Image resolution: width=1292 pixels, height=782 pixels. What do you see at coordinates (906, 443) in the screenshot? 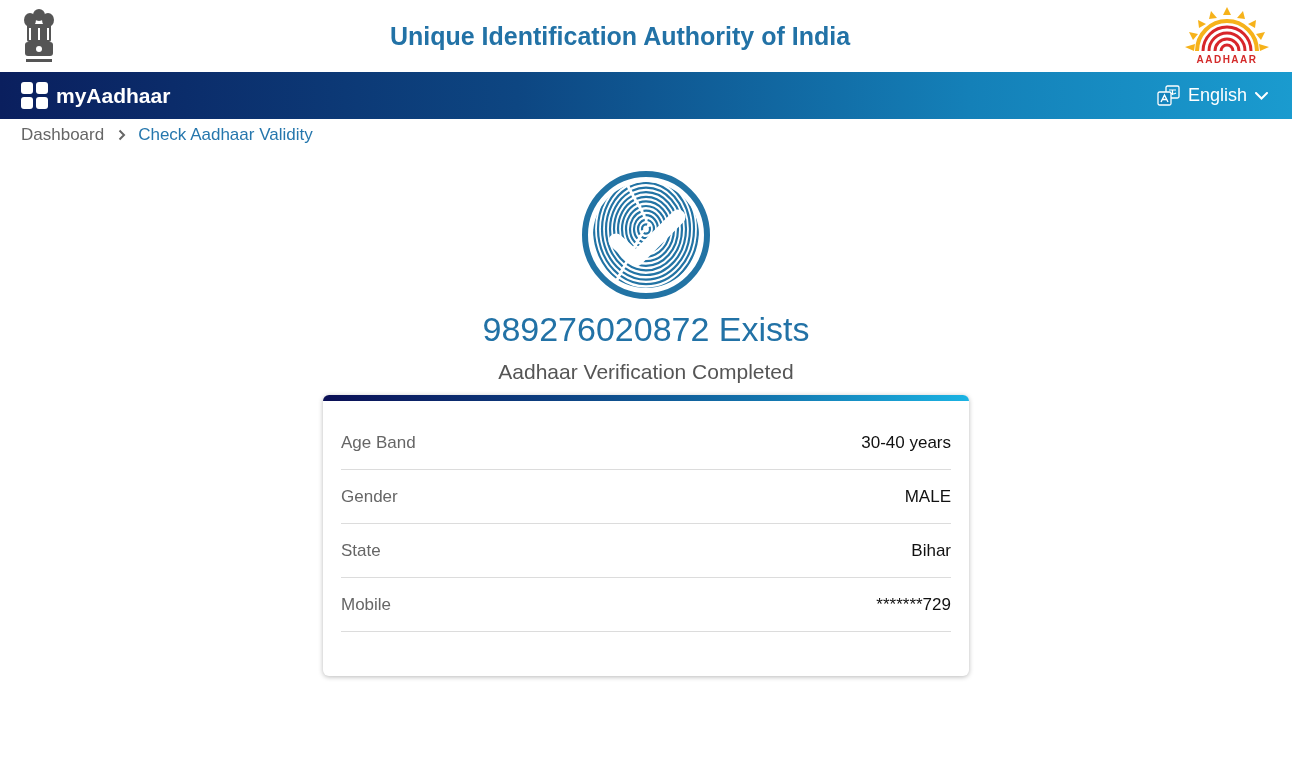
I see `detail-value: 30-40 years` at bounding box center [906, 443].